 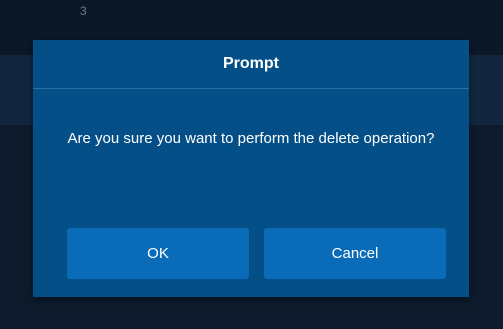 I want to click on ok-button: OK, so click(x=158, y=253).